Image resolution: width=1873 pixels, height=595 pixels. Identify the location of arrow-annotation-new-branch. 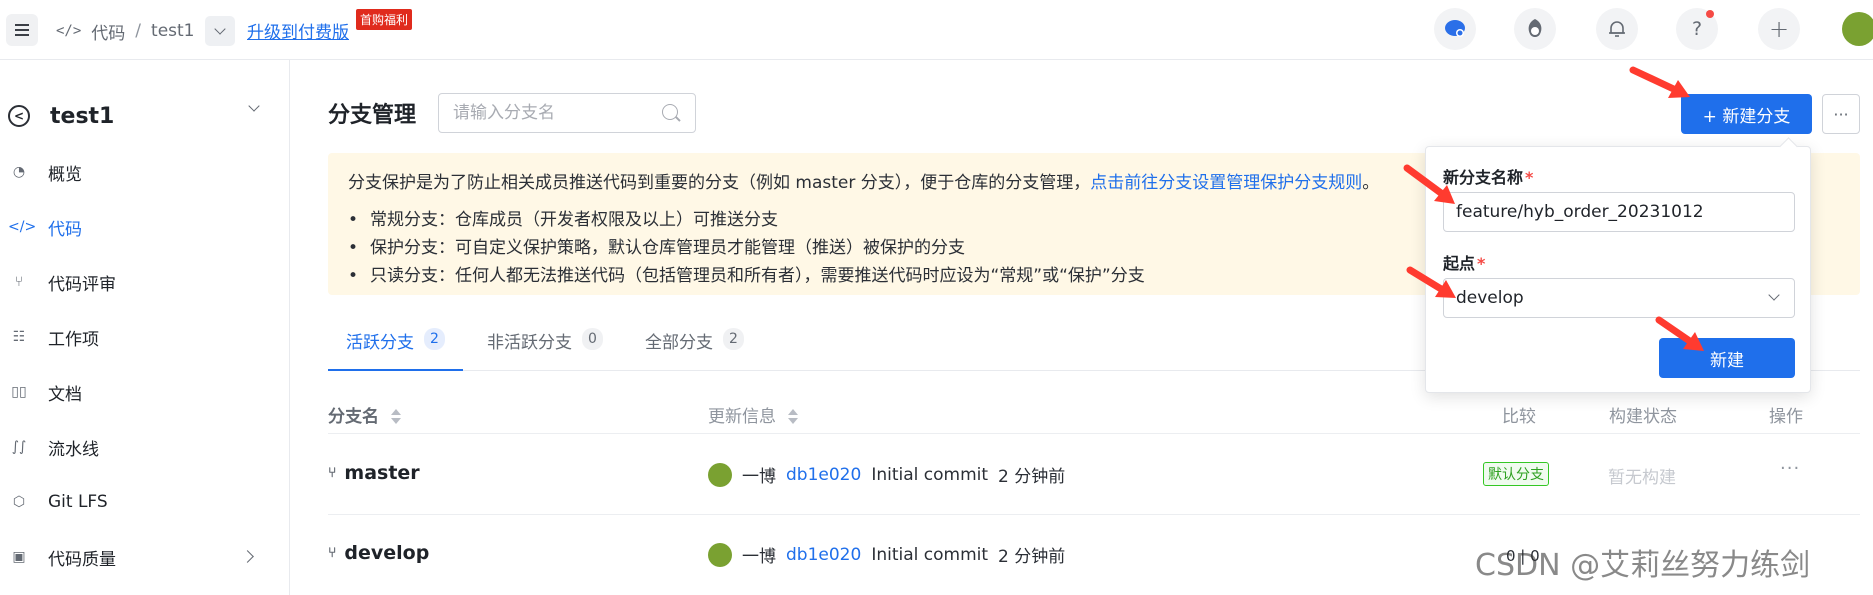
(1659, 82).